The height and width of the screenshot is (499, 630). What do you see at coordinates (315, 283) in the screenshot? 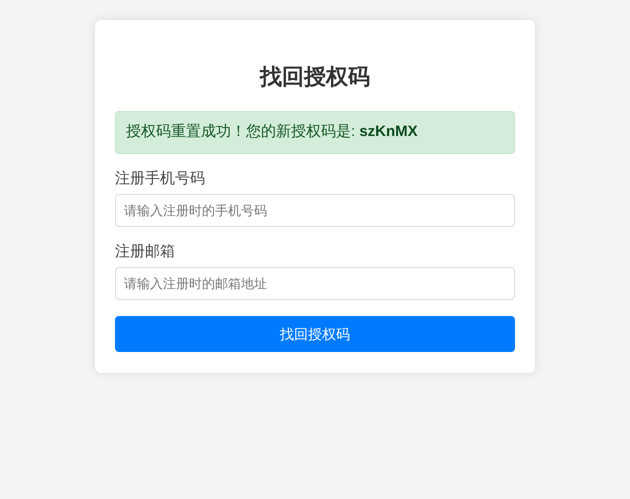
I see `input-field: 请输入注册时的邮箱地址` at bounding box center [315, 283].